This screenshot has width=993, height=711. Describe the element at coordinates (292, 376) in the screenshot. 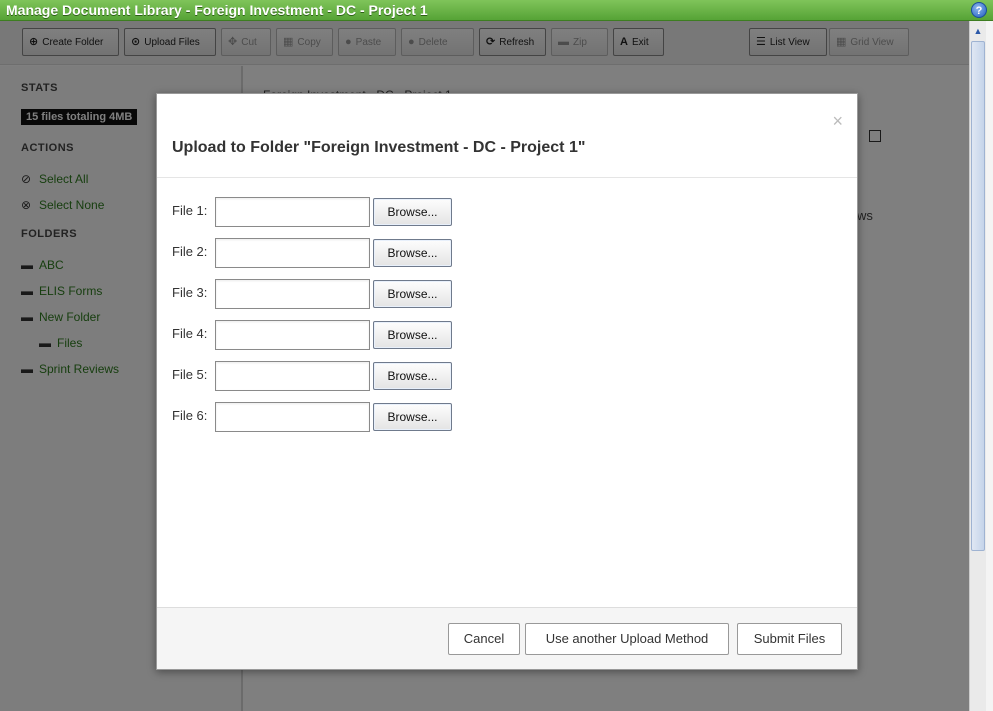

I see `file-5-input` at that location.